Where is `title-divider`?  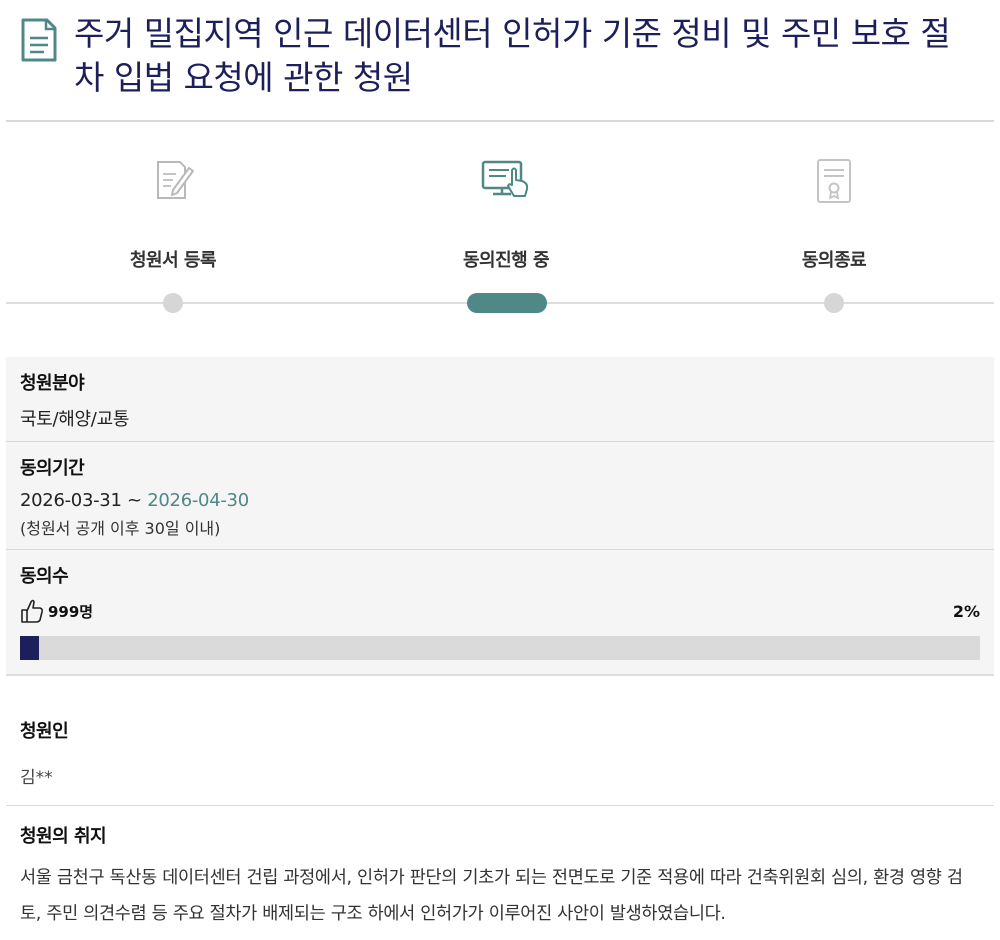
title-divider is located at coordinates (500, 121).